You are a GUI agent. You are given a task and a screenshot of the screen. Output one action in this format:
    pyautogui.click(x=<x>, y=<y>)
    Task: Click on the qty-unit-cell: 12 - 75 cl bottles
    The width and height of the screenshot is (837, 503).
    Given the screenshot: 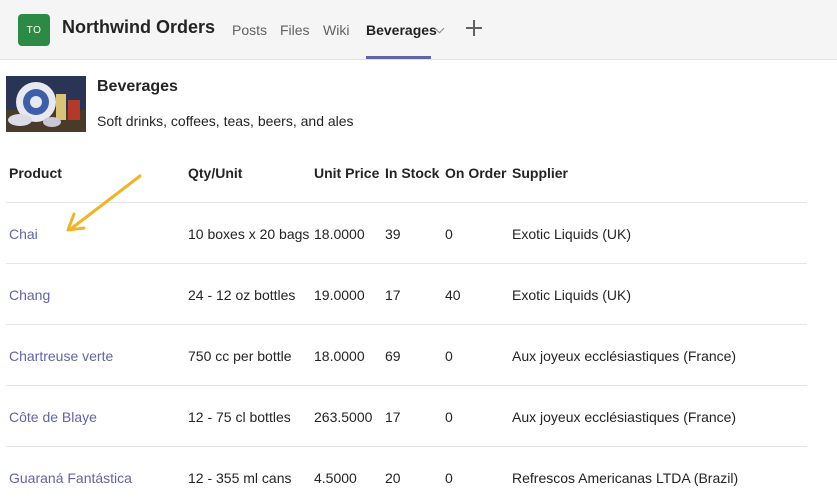 What is the action you would take?
    pyautogui.click(x=239, y=417)
    